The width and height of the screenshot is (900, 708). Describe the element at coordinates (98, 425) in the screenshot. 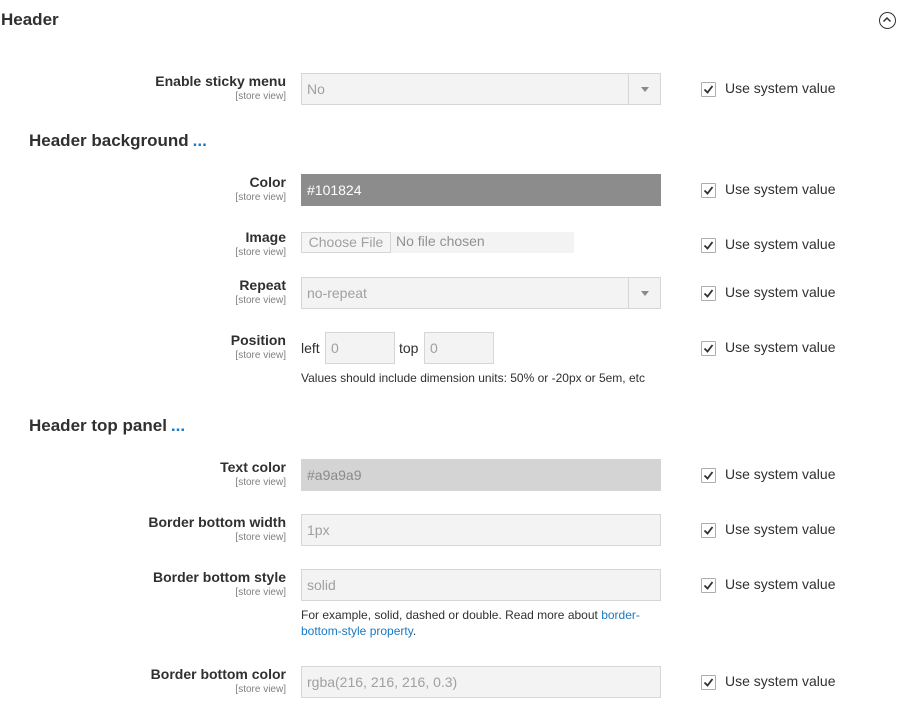

I see `header-top-panel-title-text: Header top panel` at that location.